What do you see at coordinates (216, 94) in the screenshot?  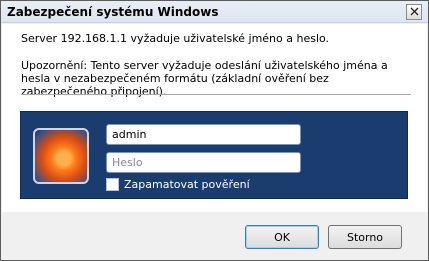 I see `separator` at bounding box center [216, 94].